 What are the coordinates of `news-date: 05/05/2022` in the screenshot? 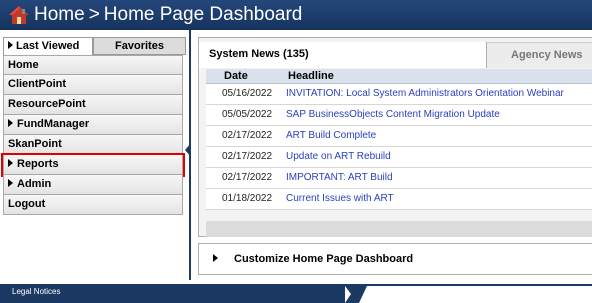 It's located at (245, 115).